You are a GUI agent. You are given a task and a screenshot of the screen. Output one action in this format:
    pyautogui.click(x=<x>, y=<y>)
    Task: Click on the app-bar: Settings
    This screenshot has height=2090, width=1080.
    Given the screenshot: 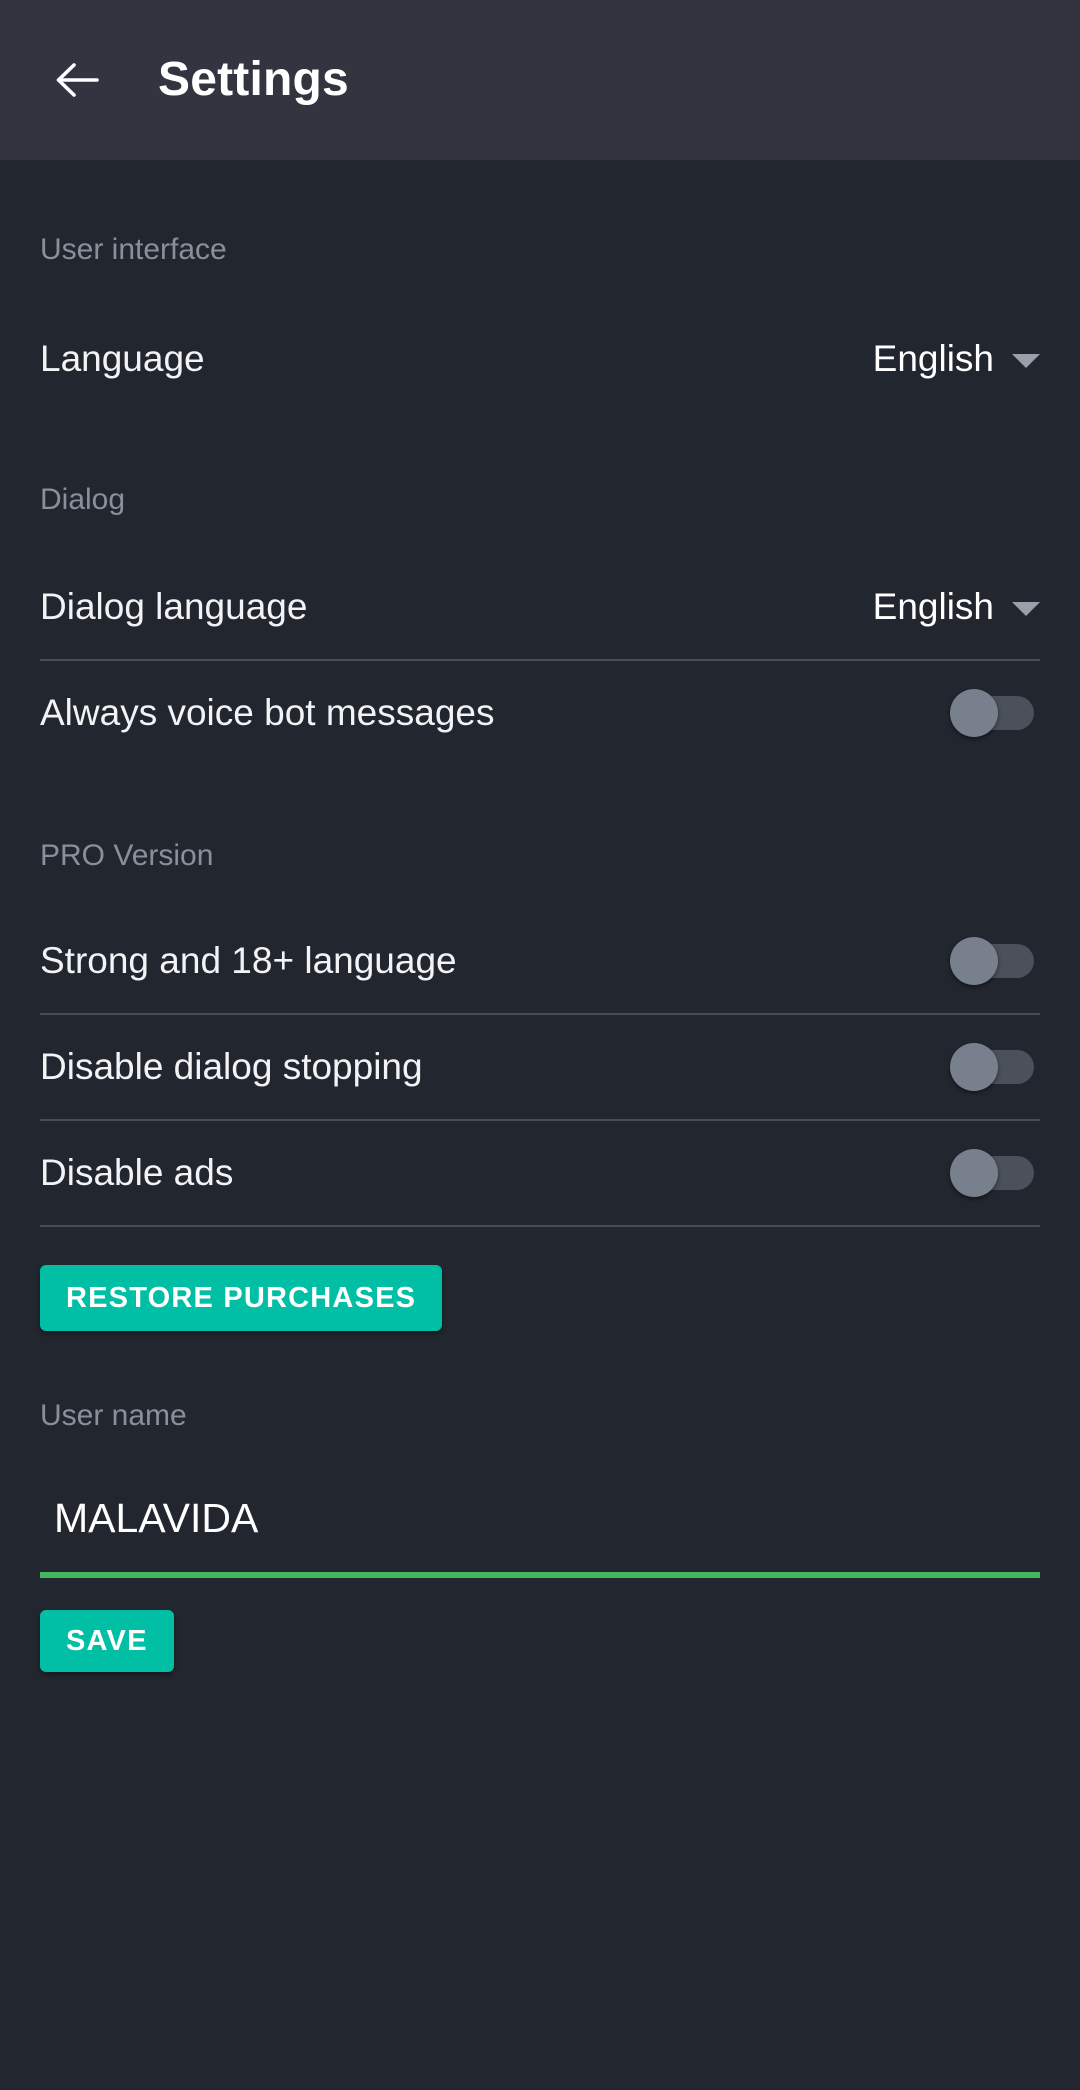 What is the action you would take?
    pyautogui.click(x=540, y=80)
    